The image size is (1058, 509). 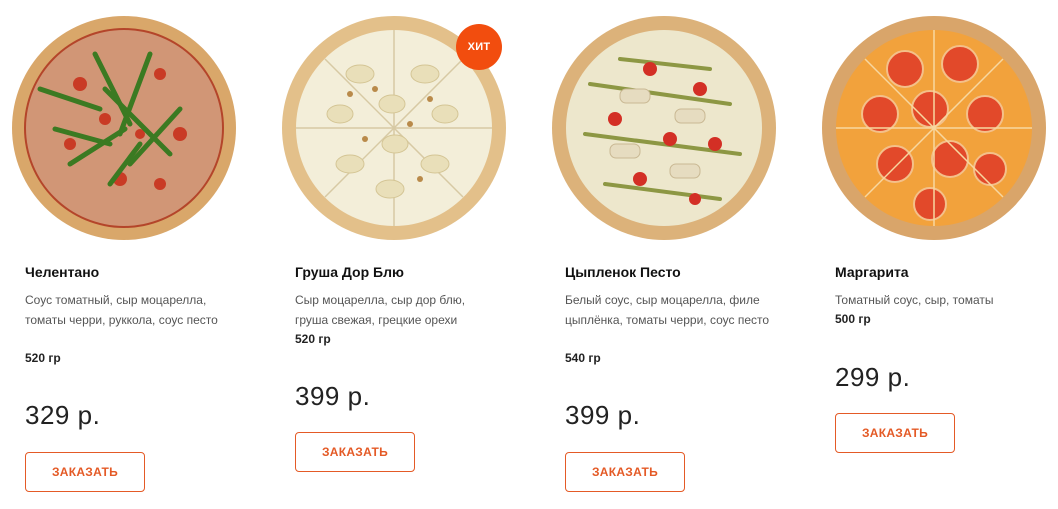 I want to click on product-name: Маргарита, so click(x=872, y=272).